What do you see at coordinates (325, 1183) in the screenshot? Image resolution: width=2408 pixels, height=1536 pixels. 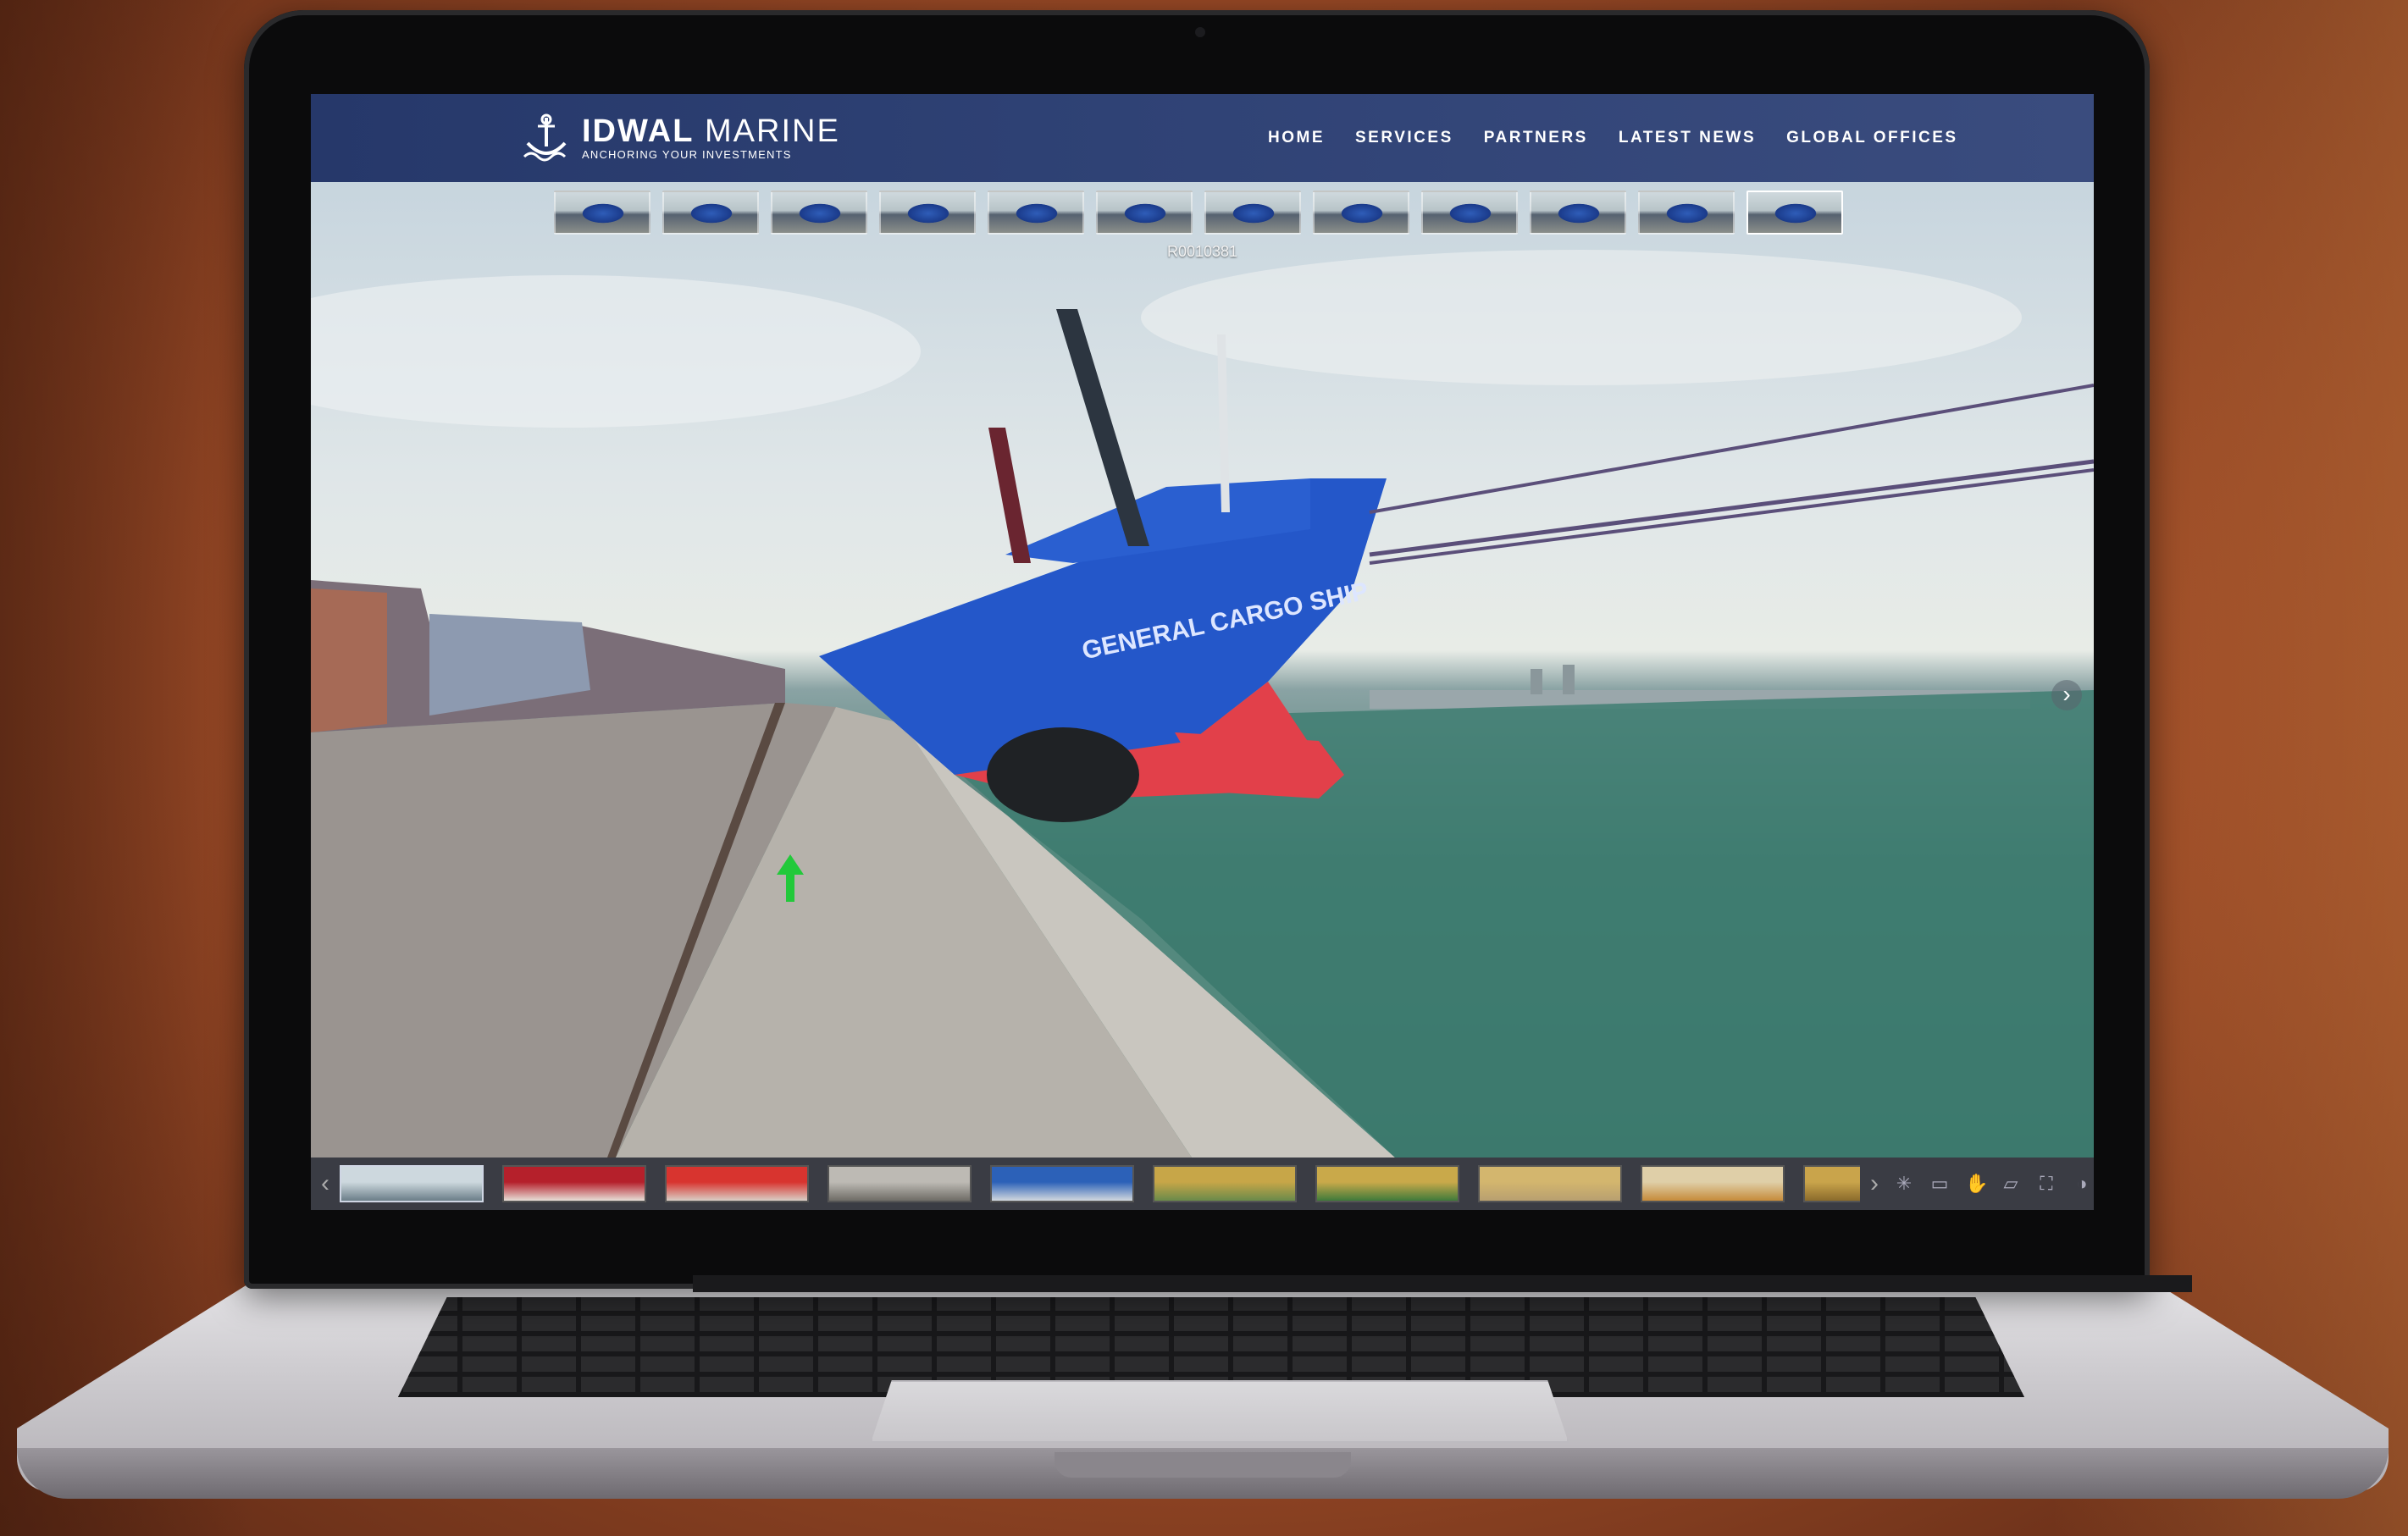 I see `strip-prev-arrow: ‹` at bounding box center [325, 1183].